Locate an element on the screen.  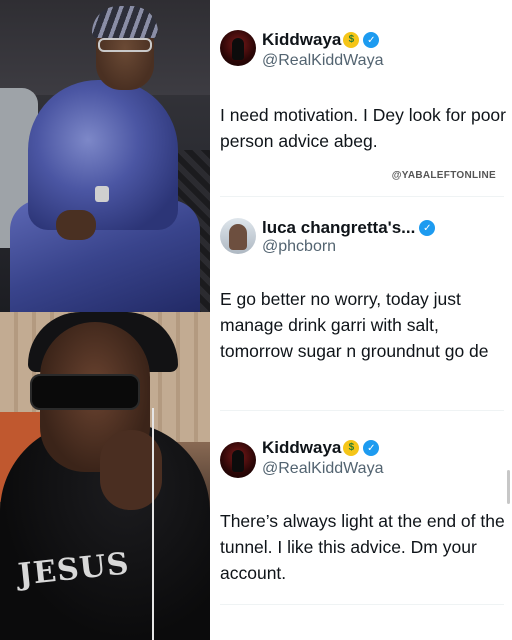
watermark: @YABALEFTONLINE is located at coordinates (443, 175).